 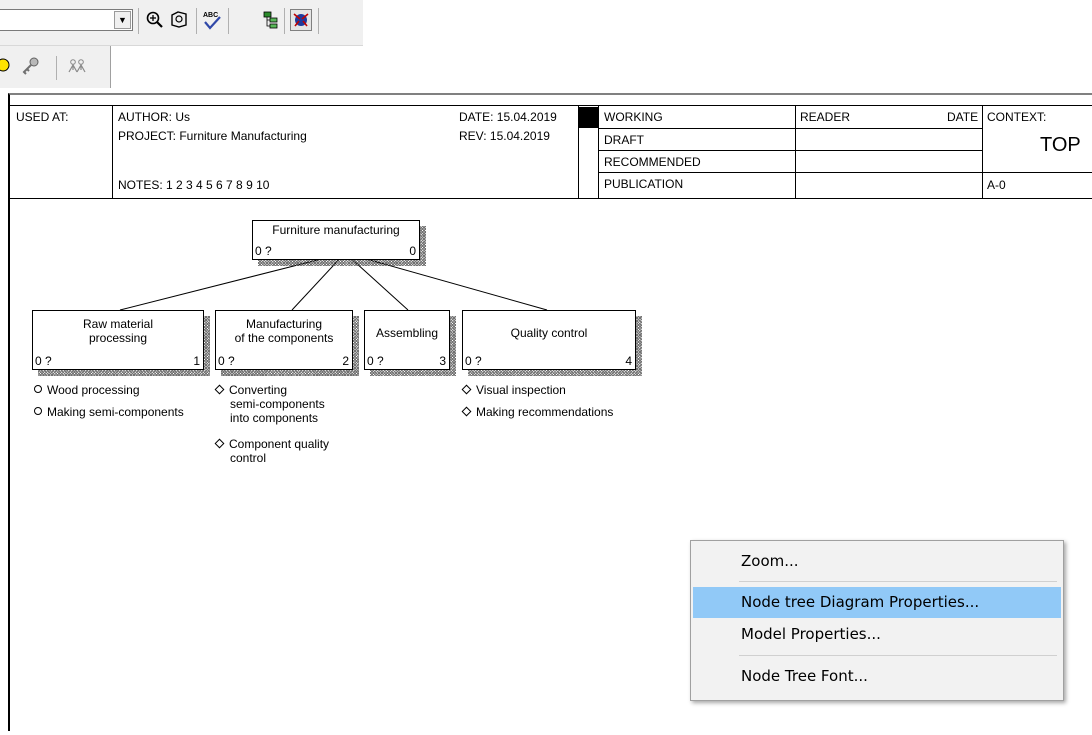 I want to click on node-label: Quality control, so click(x=549, y=333).